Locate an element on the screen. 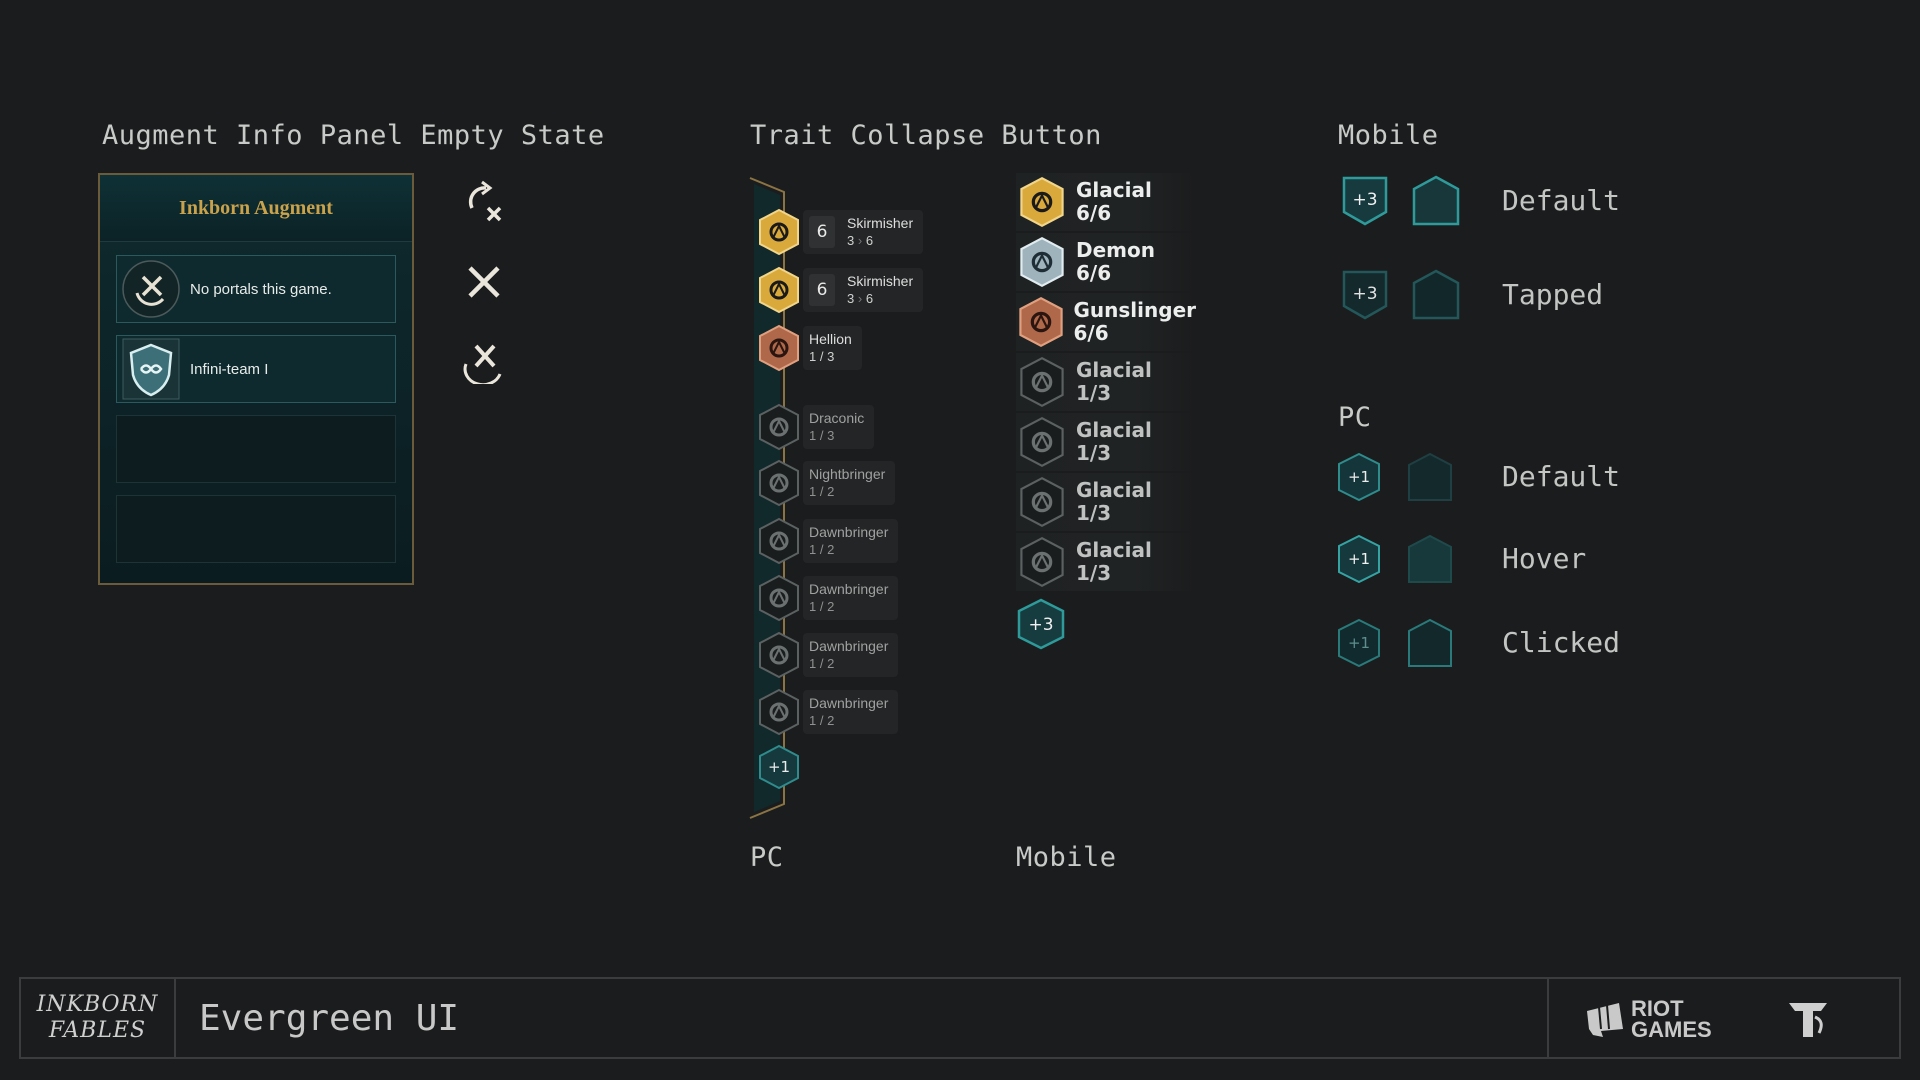 The image size is (1920, 1080). augment-slot-2: Infini-team I is located at coordinates (256, 369).